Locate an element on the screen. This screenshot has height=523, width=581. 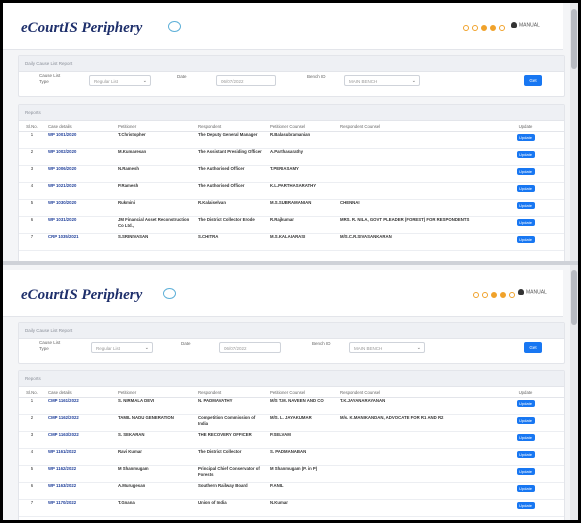
case-details: WP 1170/2022 is located at coordinates (80, 508).